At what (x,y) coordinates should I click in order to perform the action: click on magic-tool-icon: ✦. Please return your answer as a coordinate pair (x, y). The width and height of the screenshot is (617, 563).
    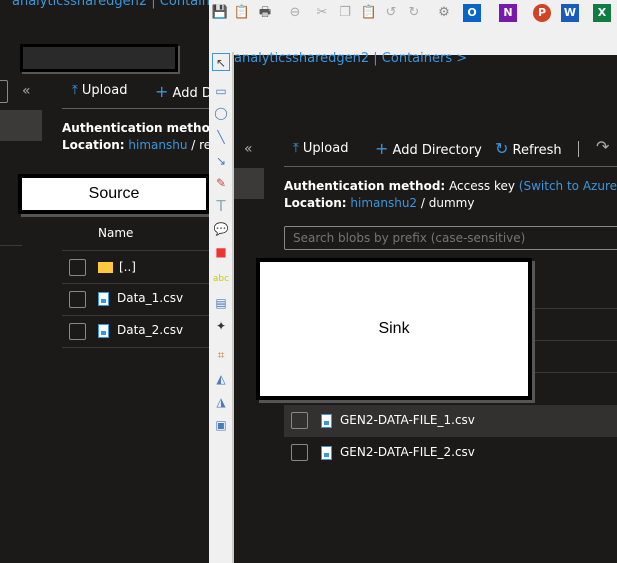
    Looking at the image, I should click on (221, 326).